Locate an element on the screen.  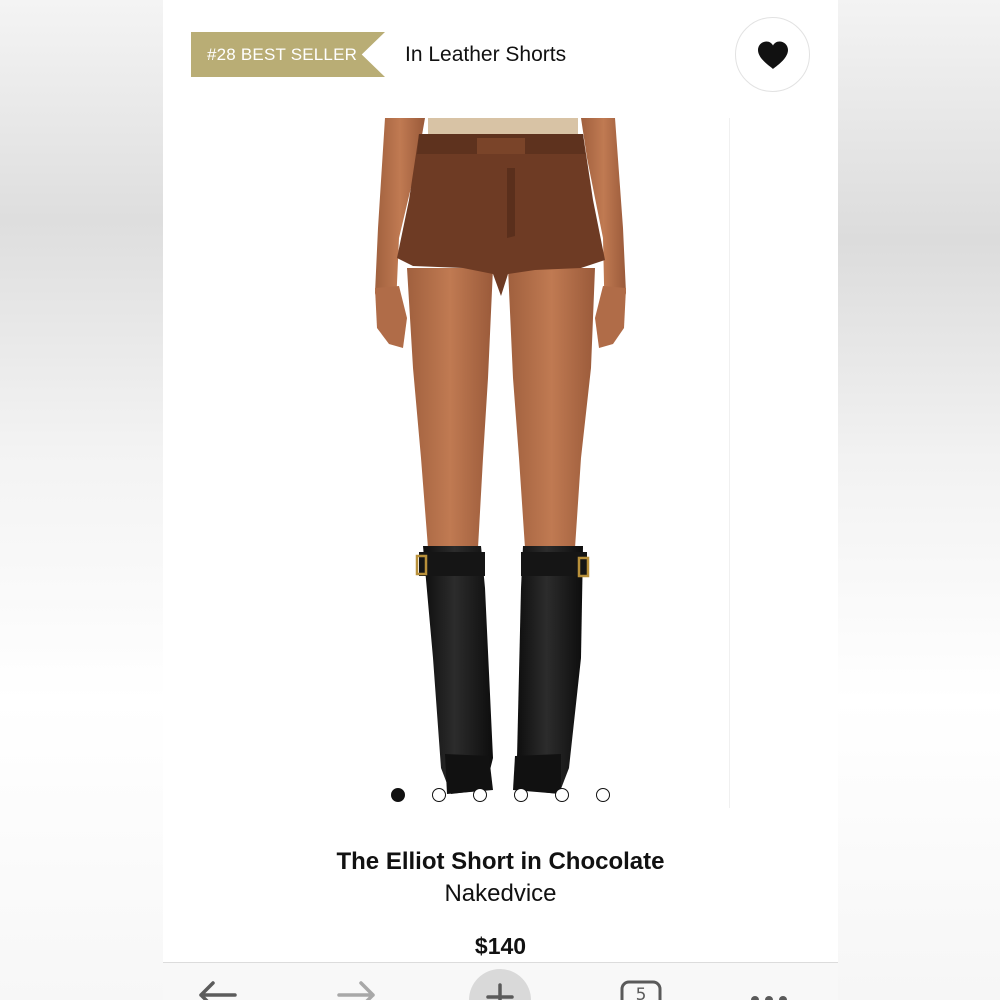
forward-arrow-icon is located at coordinates (356, 990).